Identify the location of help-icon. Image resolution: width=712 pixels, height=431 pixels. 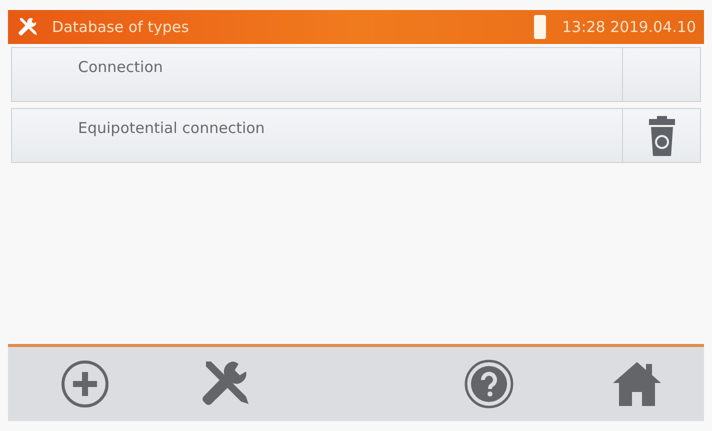
(489, 384).